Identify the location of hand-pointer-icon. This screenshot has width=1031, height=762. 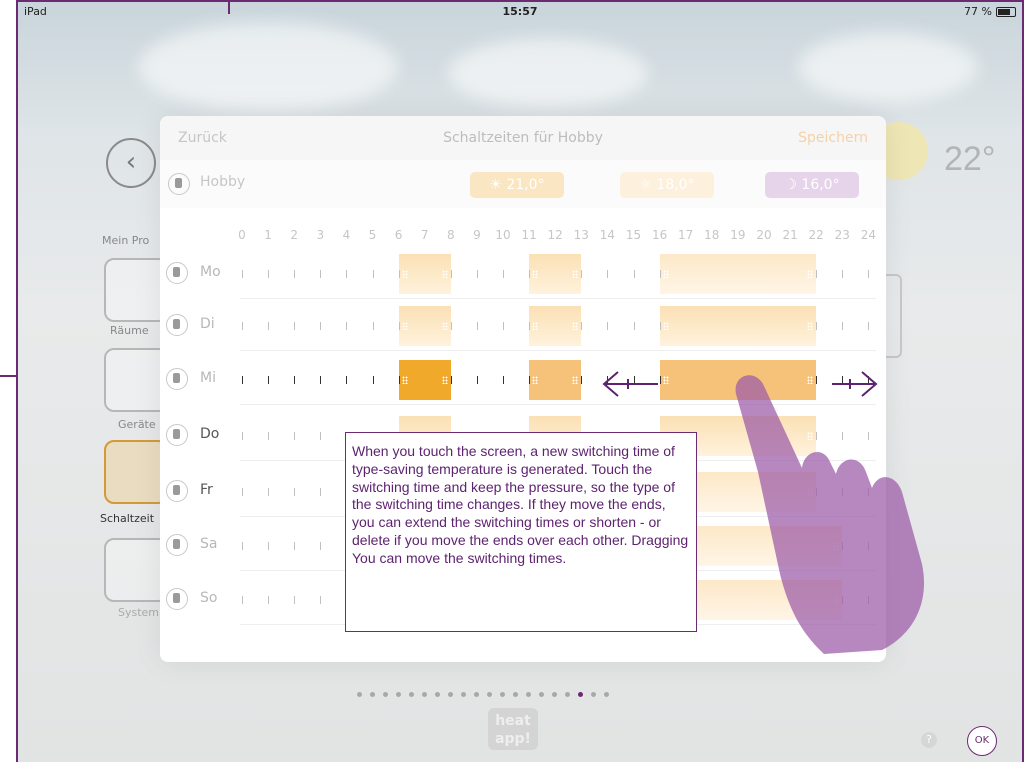
(830, 514).